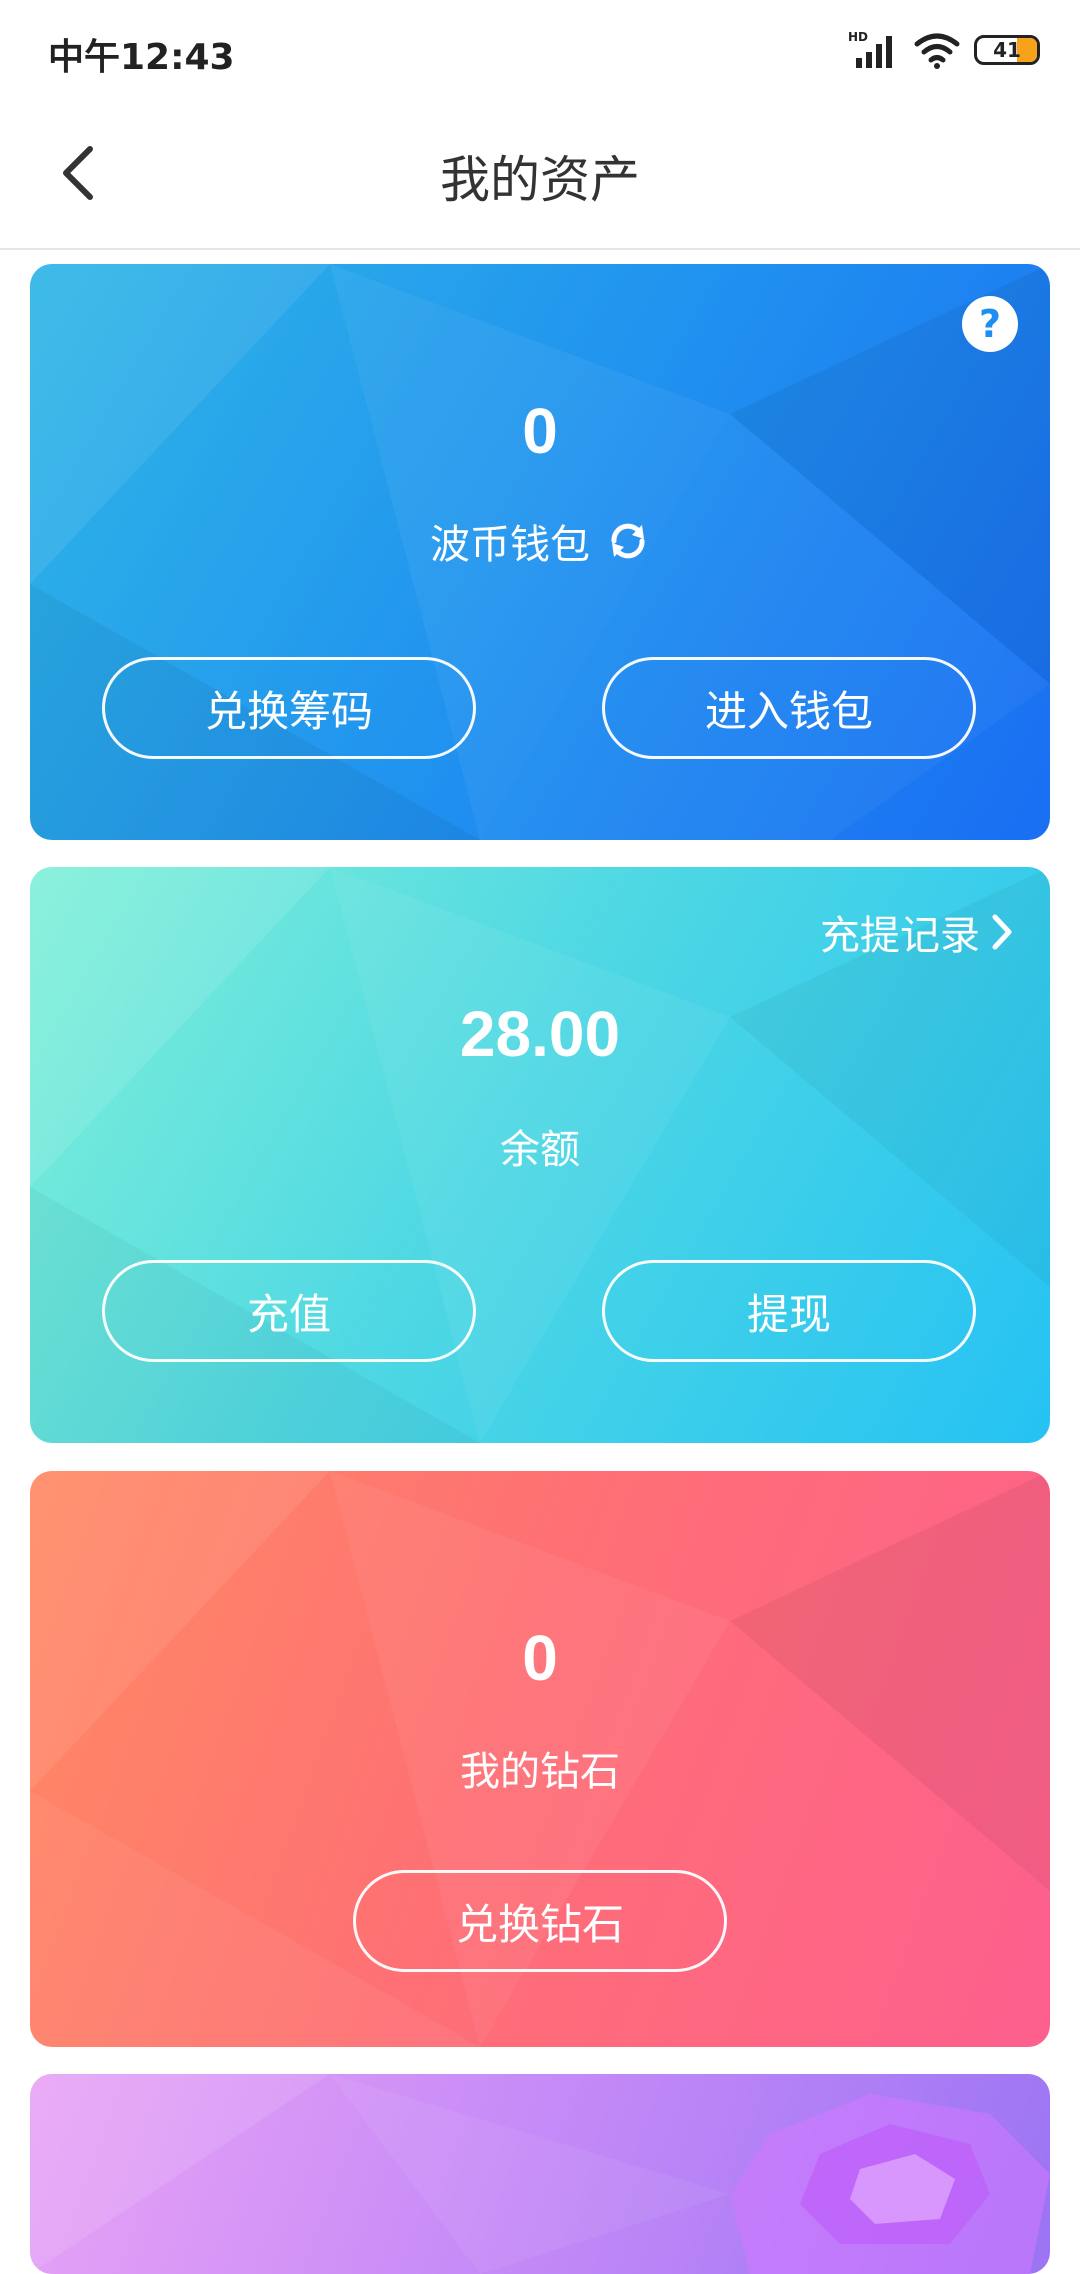  Describe the element at coordinates (900, 936) in the screenshot. I see `records-link-label: 充提记录` at that location.